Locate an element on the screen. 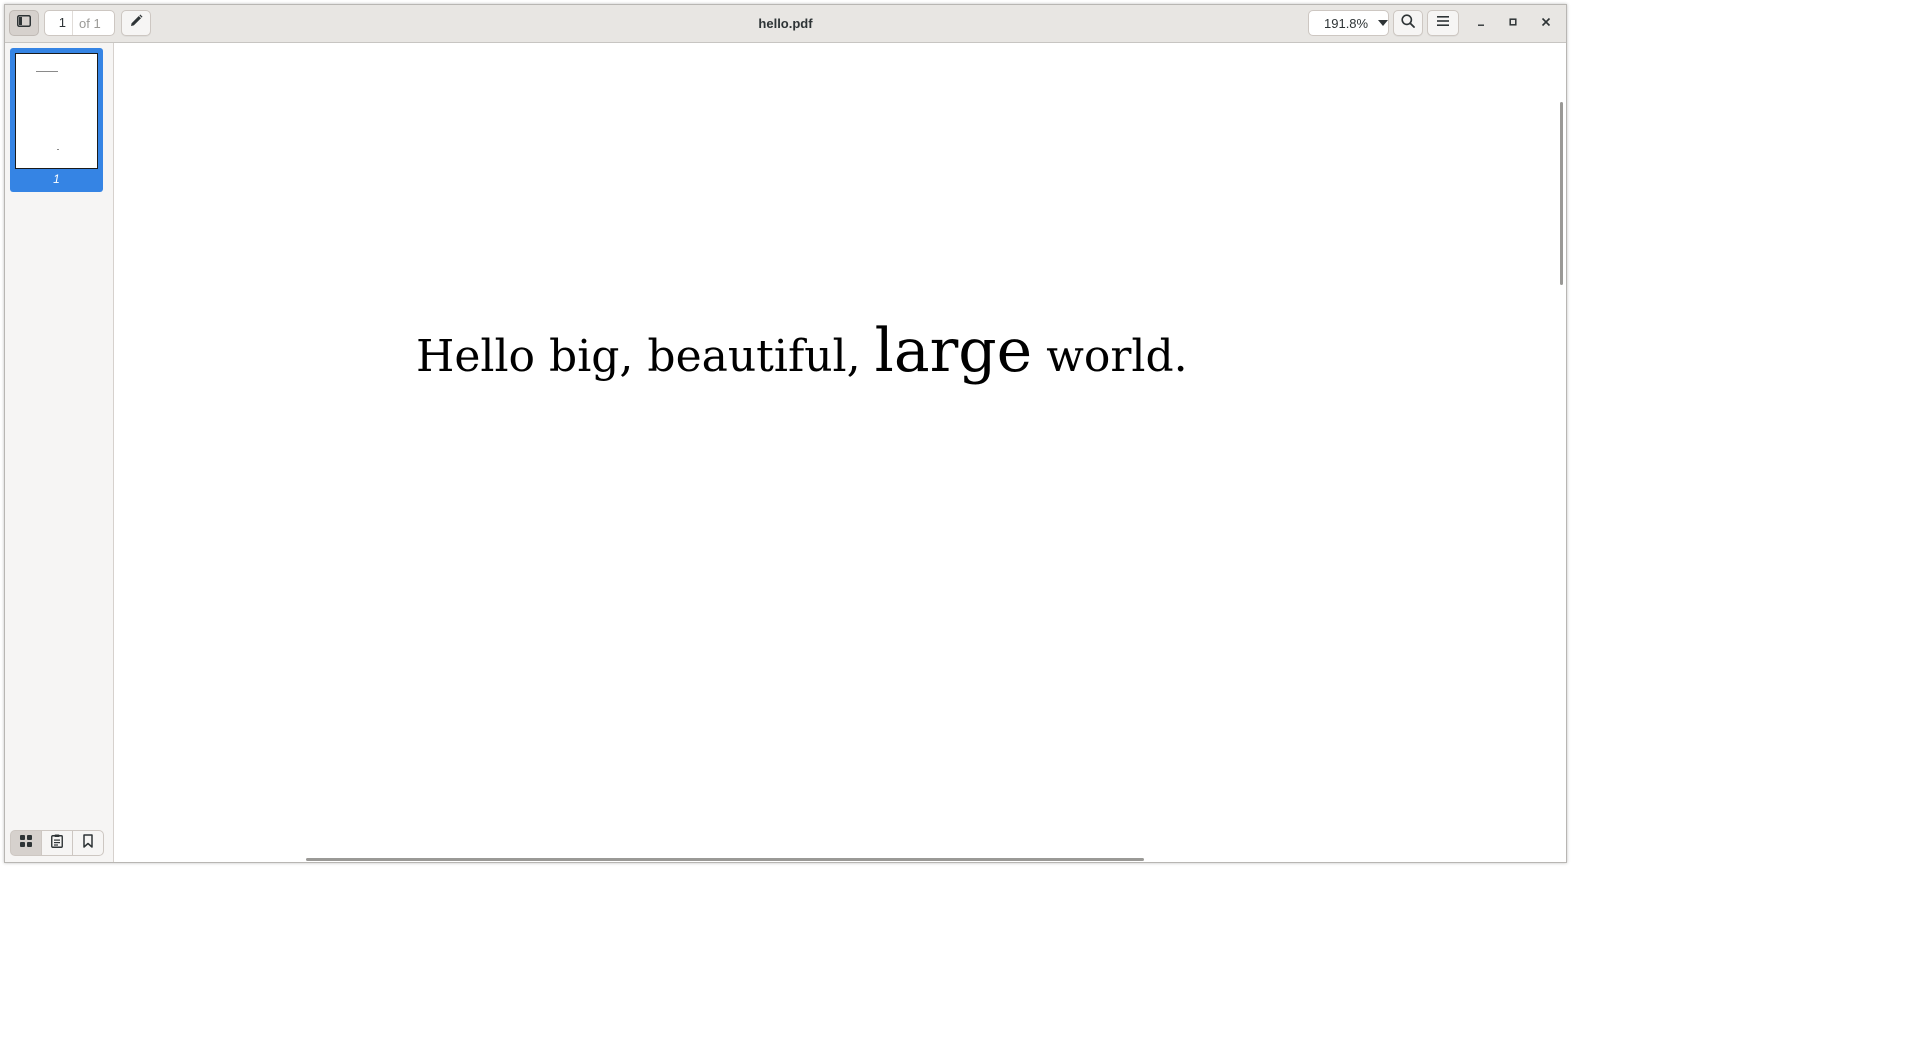  document-text-before: Hello big, beautiful, is located at coordinates (638, 356).